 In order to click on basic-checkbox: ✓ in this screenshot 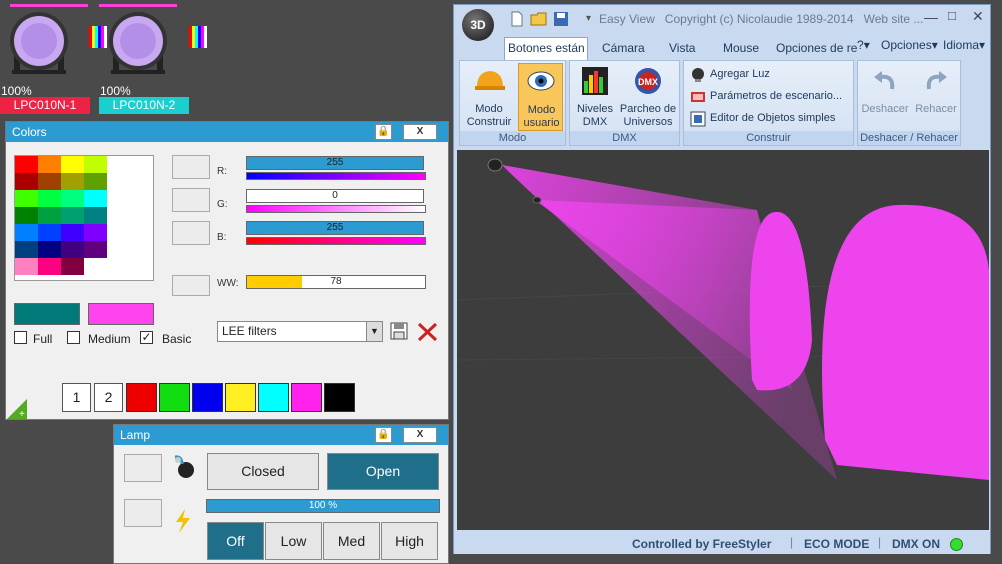, I will do `click(146, 337)`.